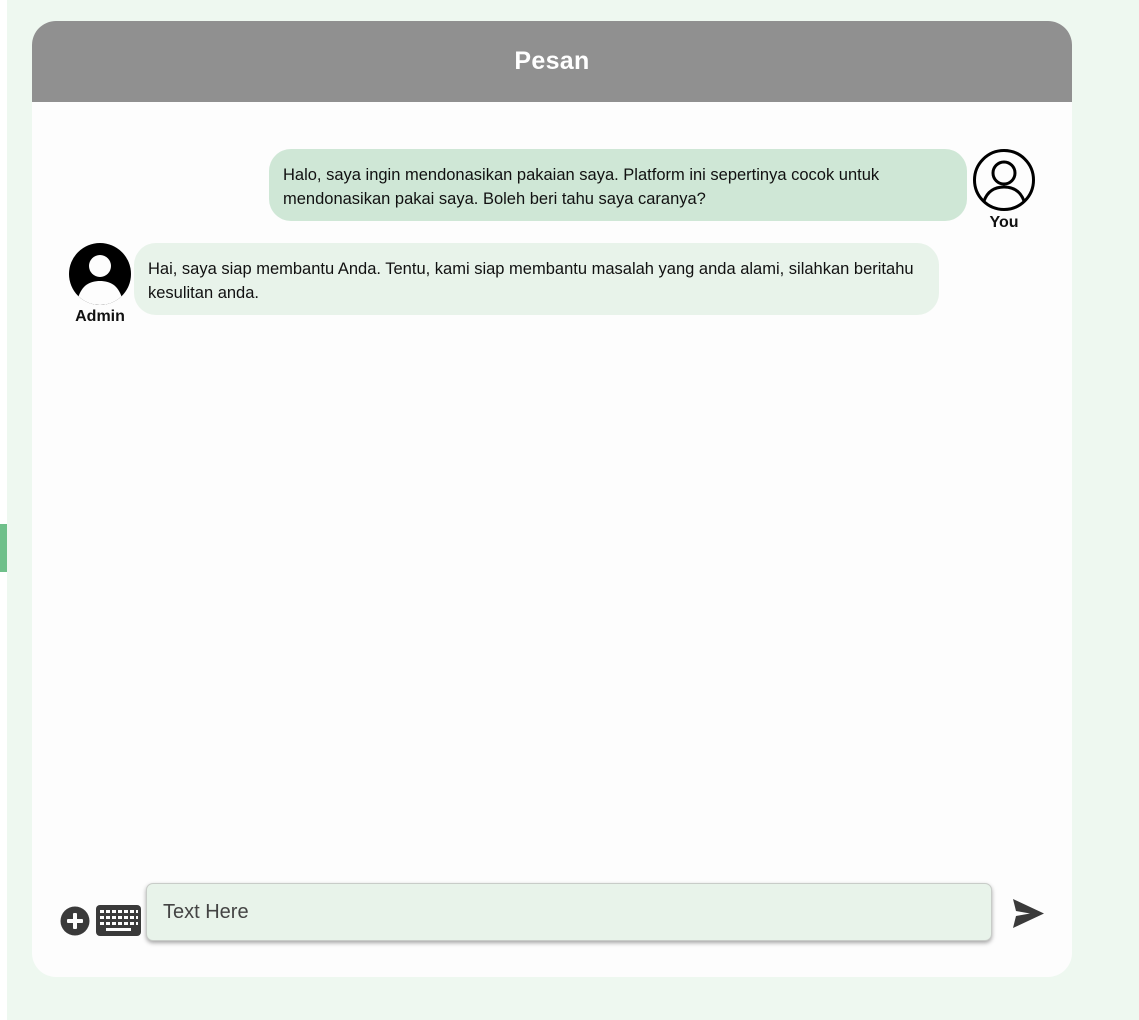 The height and width of the screenshot is (1020, 1139). I want to click on message-composer, so click(555, 914).